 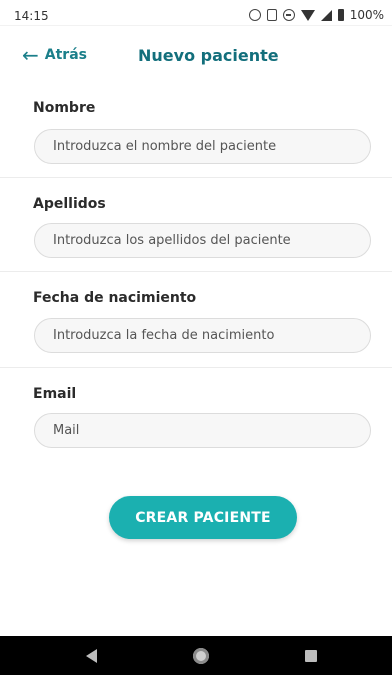 I want to click on email-label: Email, so click(x=55, y=394).